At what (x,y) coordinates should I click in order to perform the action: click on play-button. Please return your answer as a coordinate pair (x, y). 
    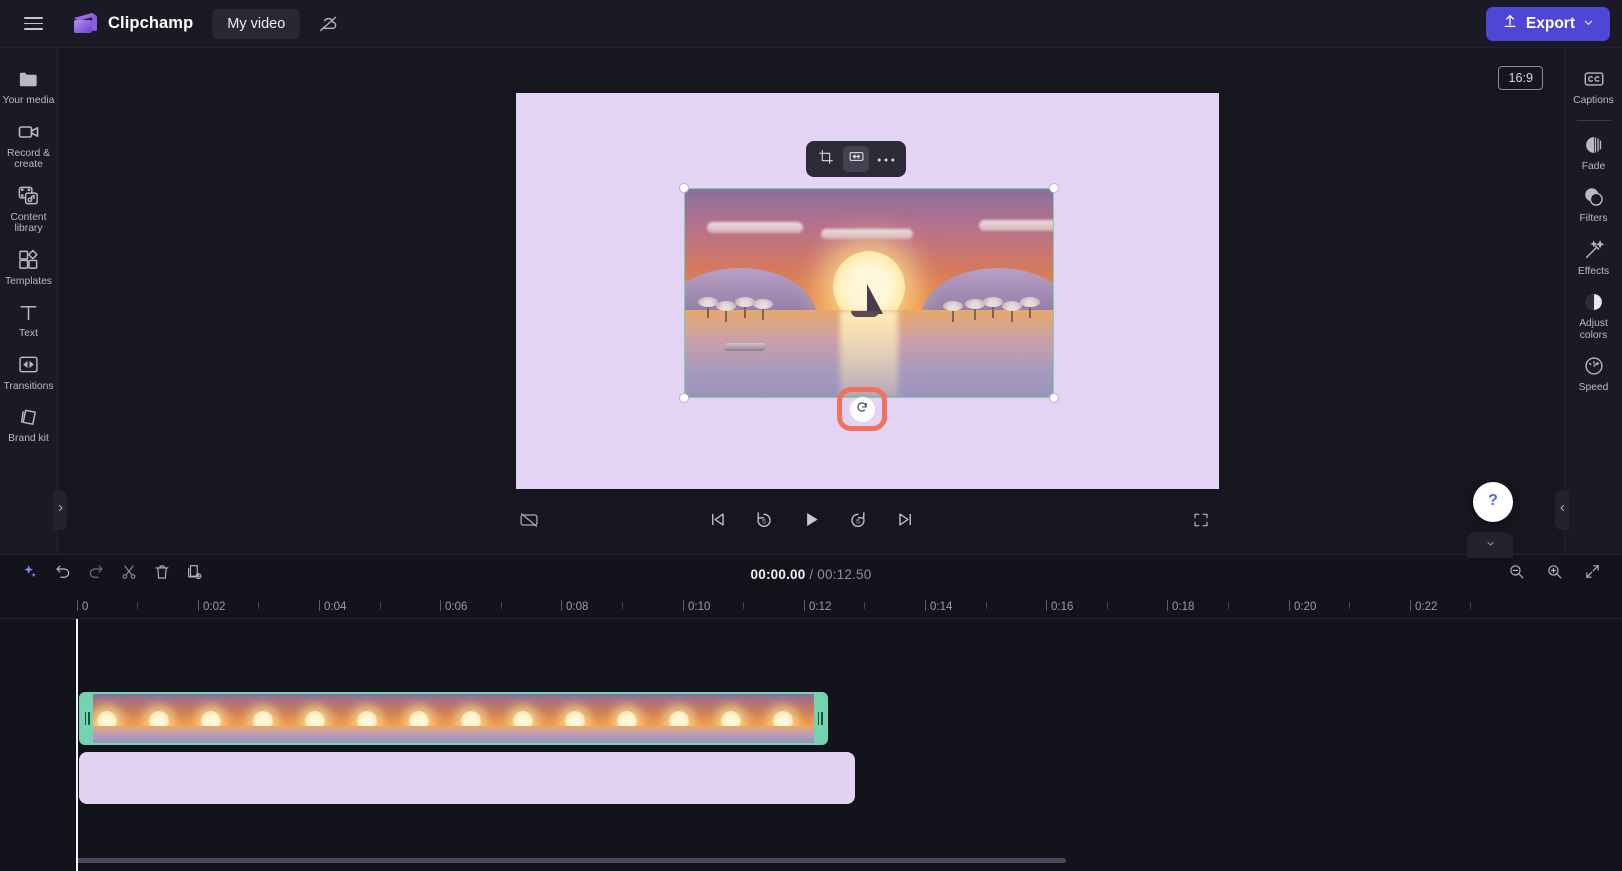
    Looking at the image, I should click on (811, 522).